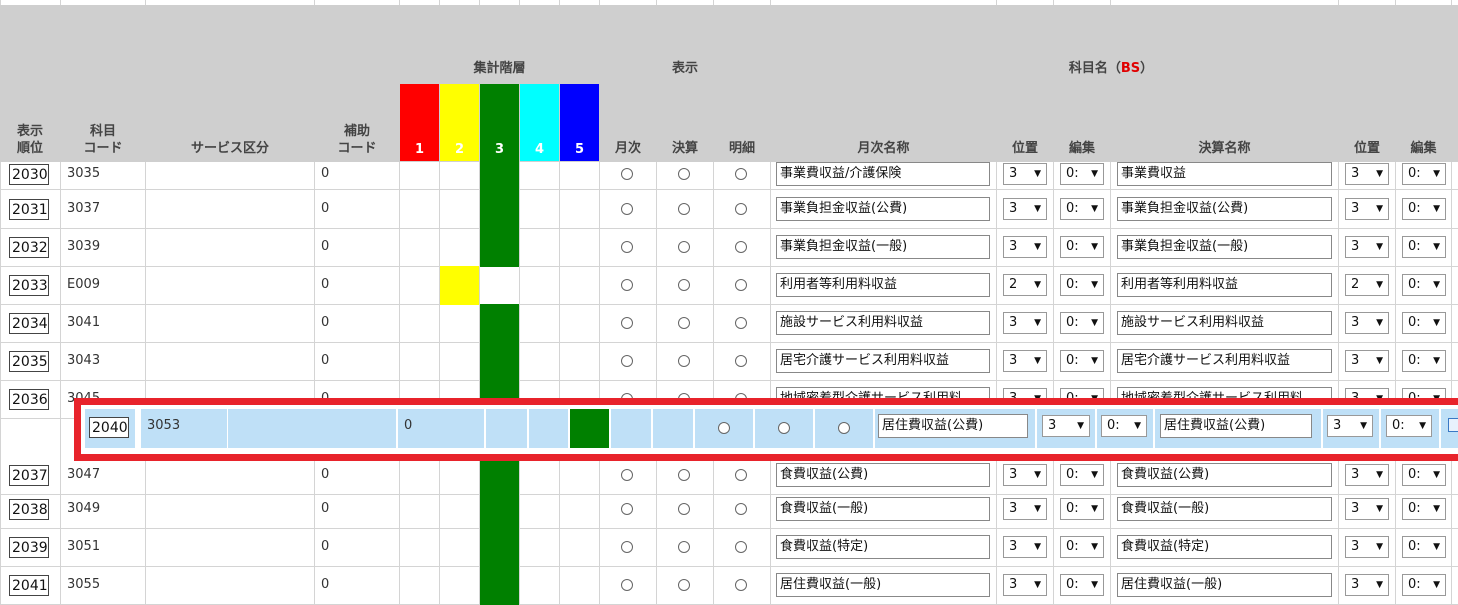 The image size is (1458, 605). I want to click on monthly-name-input: 利用者等利用料収益, so click(883, 285).